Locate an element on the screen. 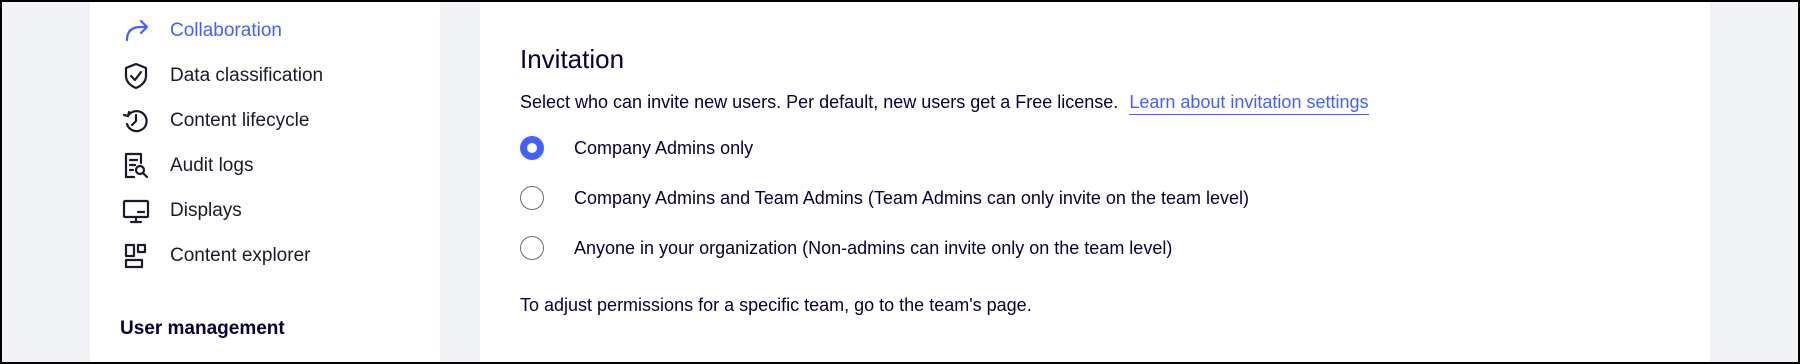 This screenshot has width=1800, height=364. radio-label: Company Admins only is located at coordinates (664, 147).